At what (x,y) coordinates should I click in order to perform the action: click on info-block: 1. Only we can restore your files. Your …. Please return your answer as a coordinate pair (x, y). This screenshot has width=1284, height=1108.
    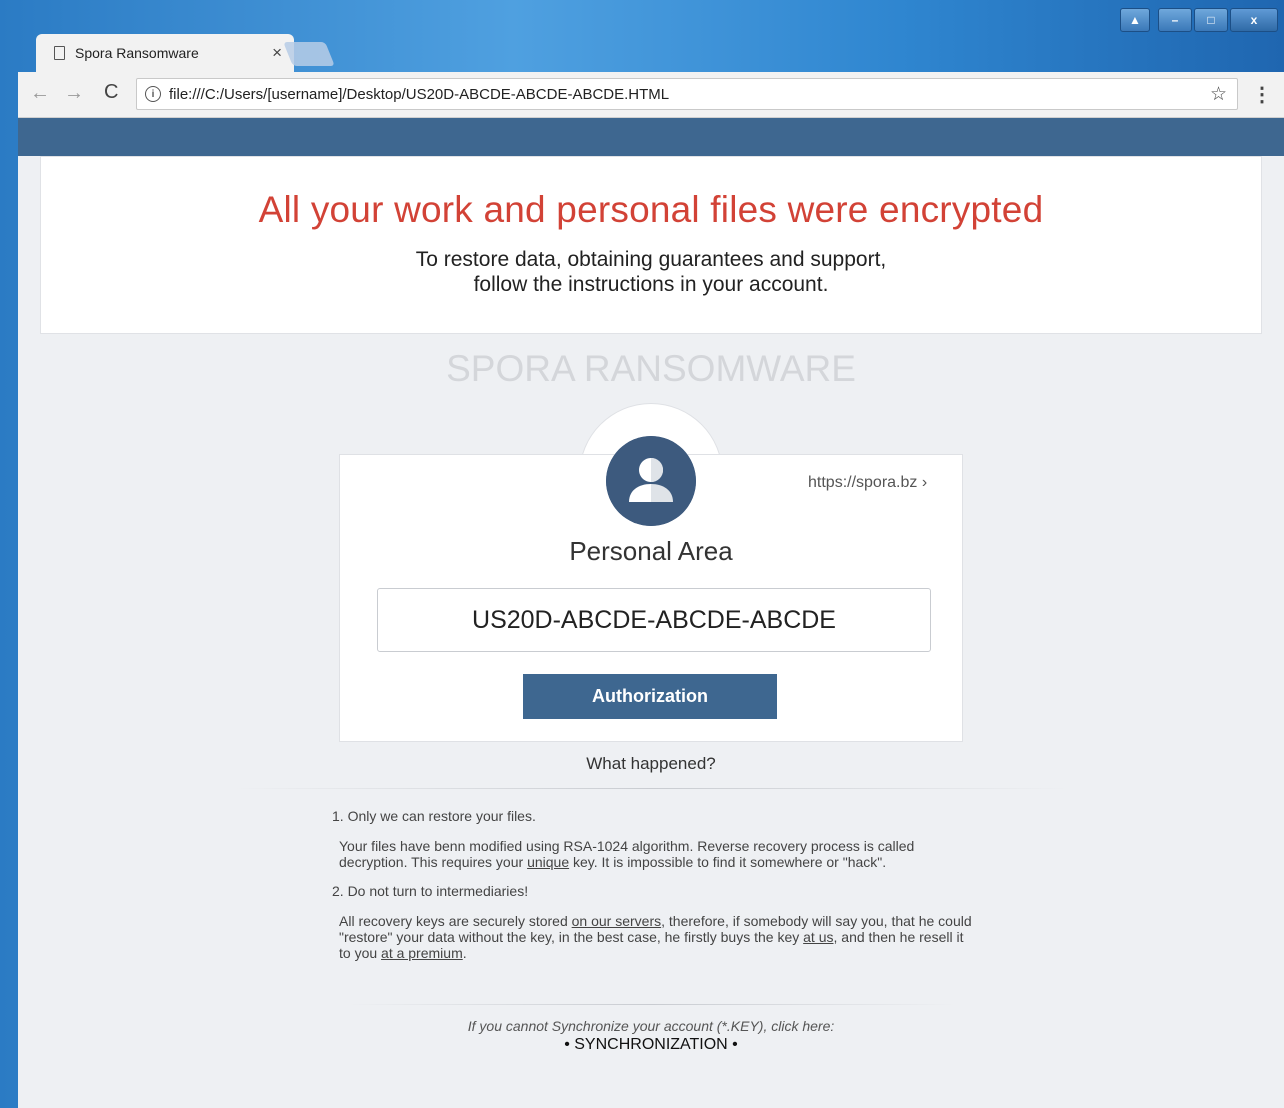
    Looking at the image, I should click on (652, 891).